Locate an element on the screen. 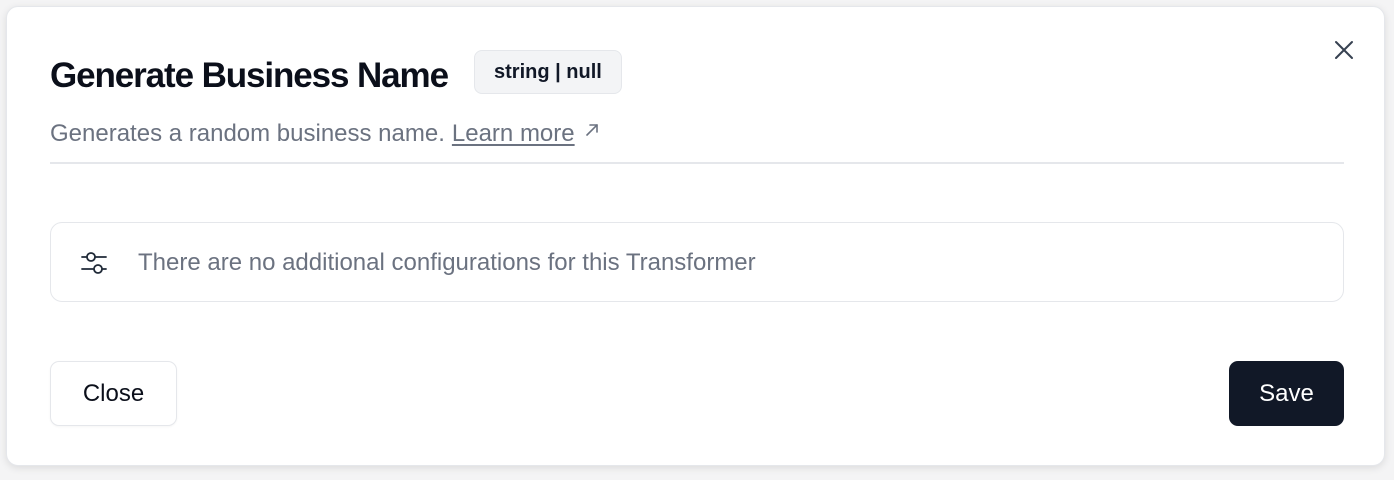 Image resolution: width=1394 pixels, height=480 pixels. arrow-up-right-icon is located at coordinates (592, 130).